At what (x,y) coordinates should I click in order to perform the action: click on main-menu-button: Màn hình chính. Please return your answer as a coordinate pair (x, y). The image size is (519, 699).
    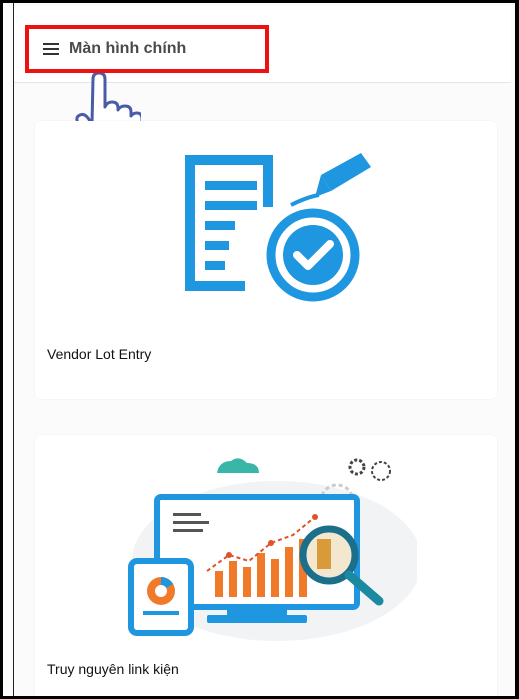
    Looking at the image, I should click on (147, 49).